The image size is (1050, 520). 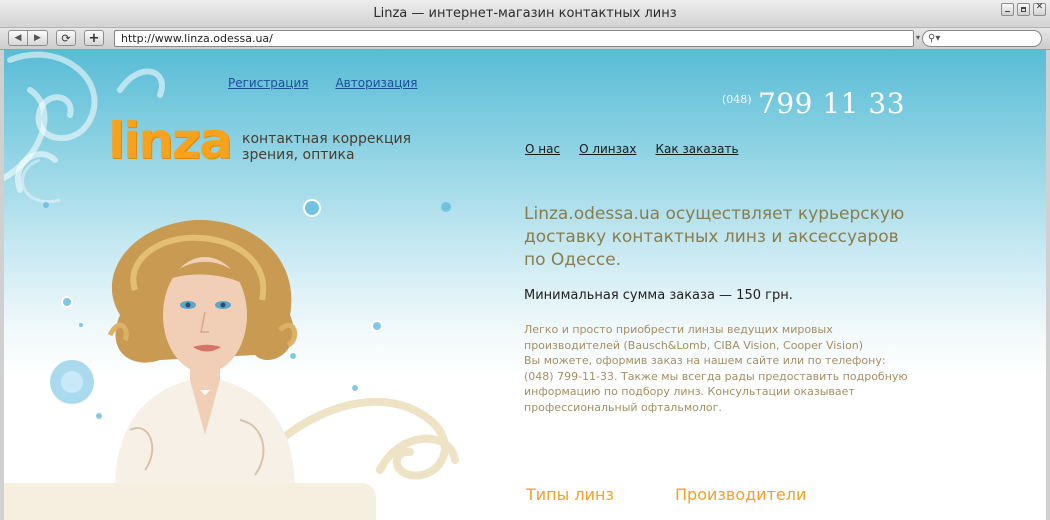 I want to click on back-button: ◀, so click(x=18, y=38).